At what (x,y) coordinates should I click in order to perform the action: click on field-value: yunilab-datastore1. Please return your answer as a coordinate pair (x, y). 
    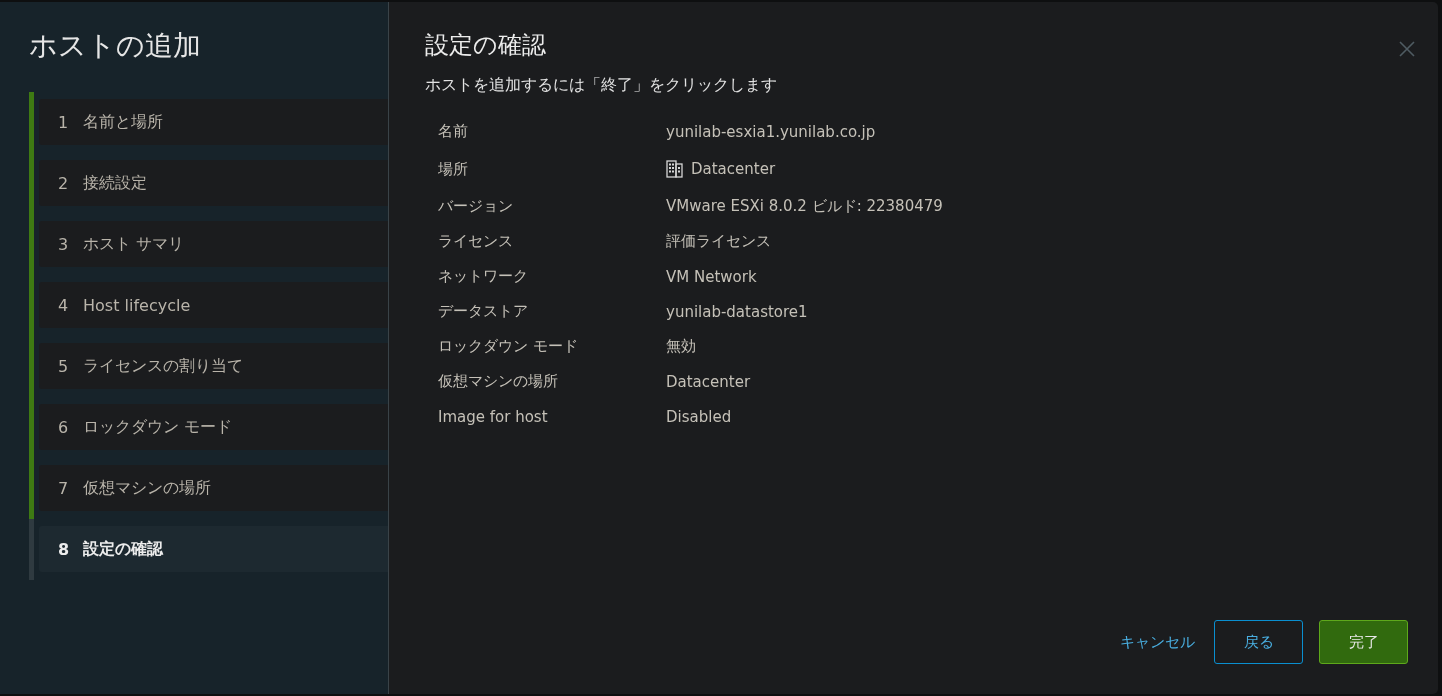
    Looking at the image, I should click on (737, 311).